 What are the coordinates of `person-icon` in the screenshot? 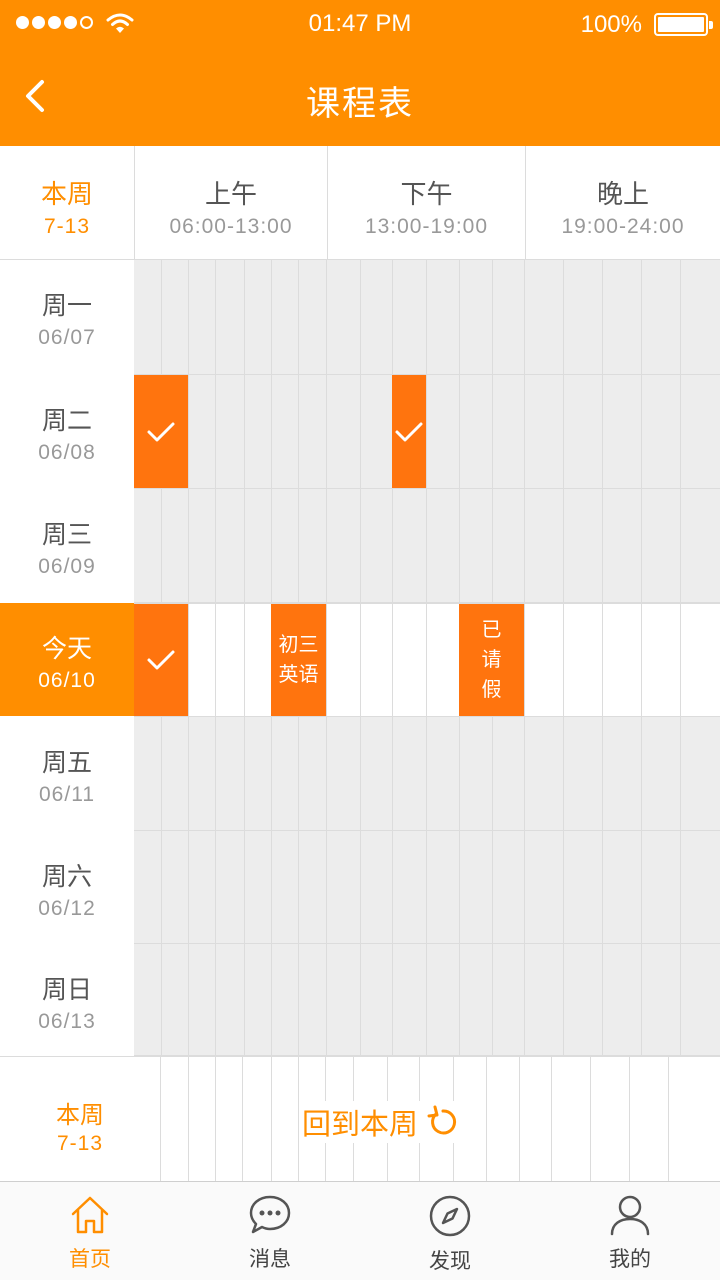 It's located at (630, 1215).